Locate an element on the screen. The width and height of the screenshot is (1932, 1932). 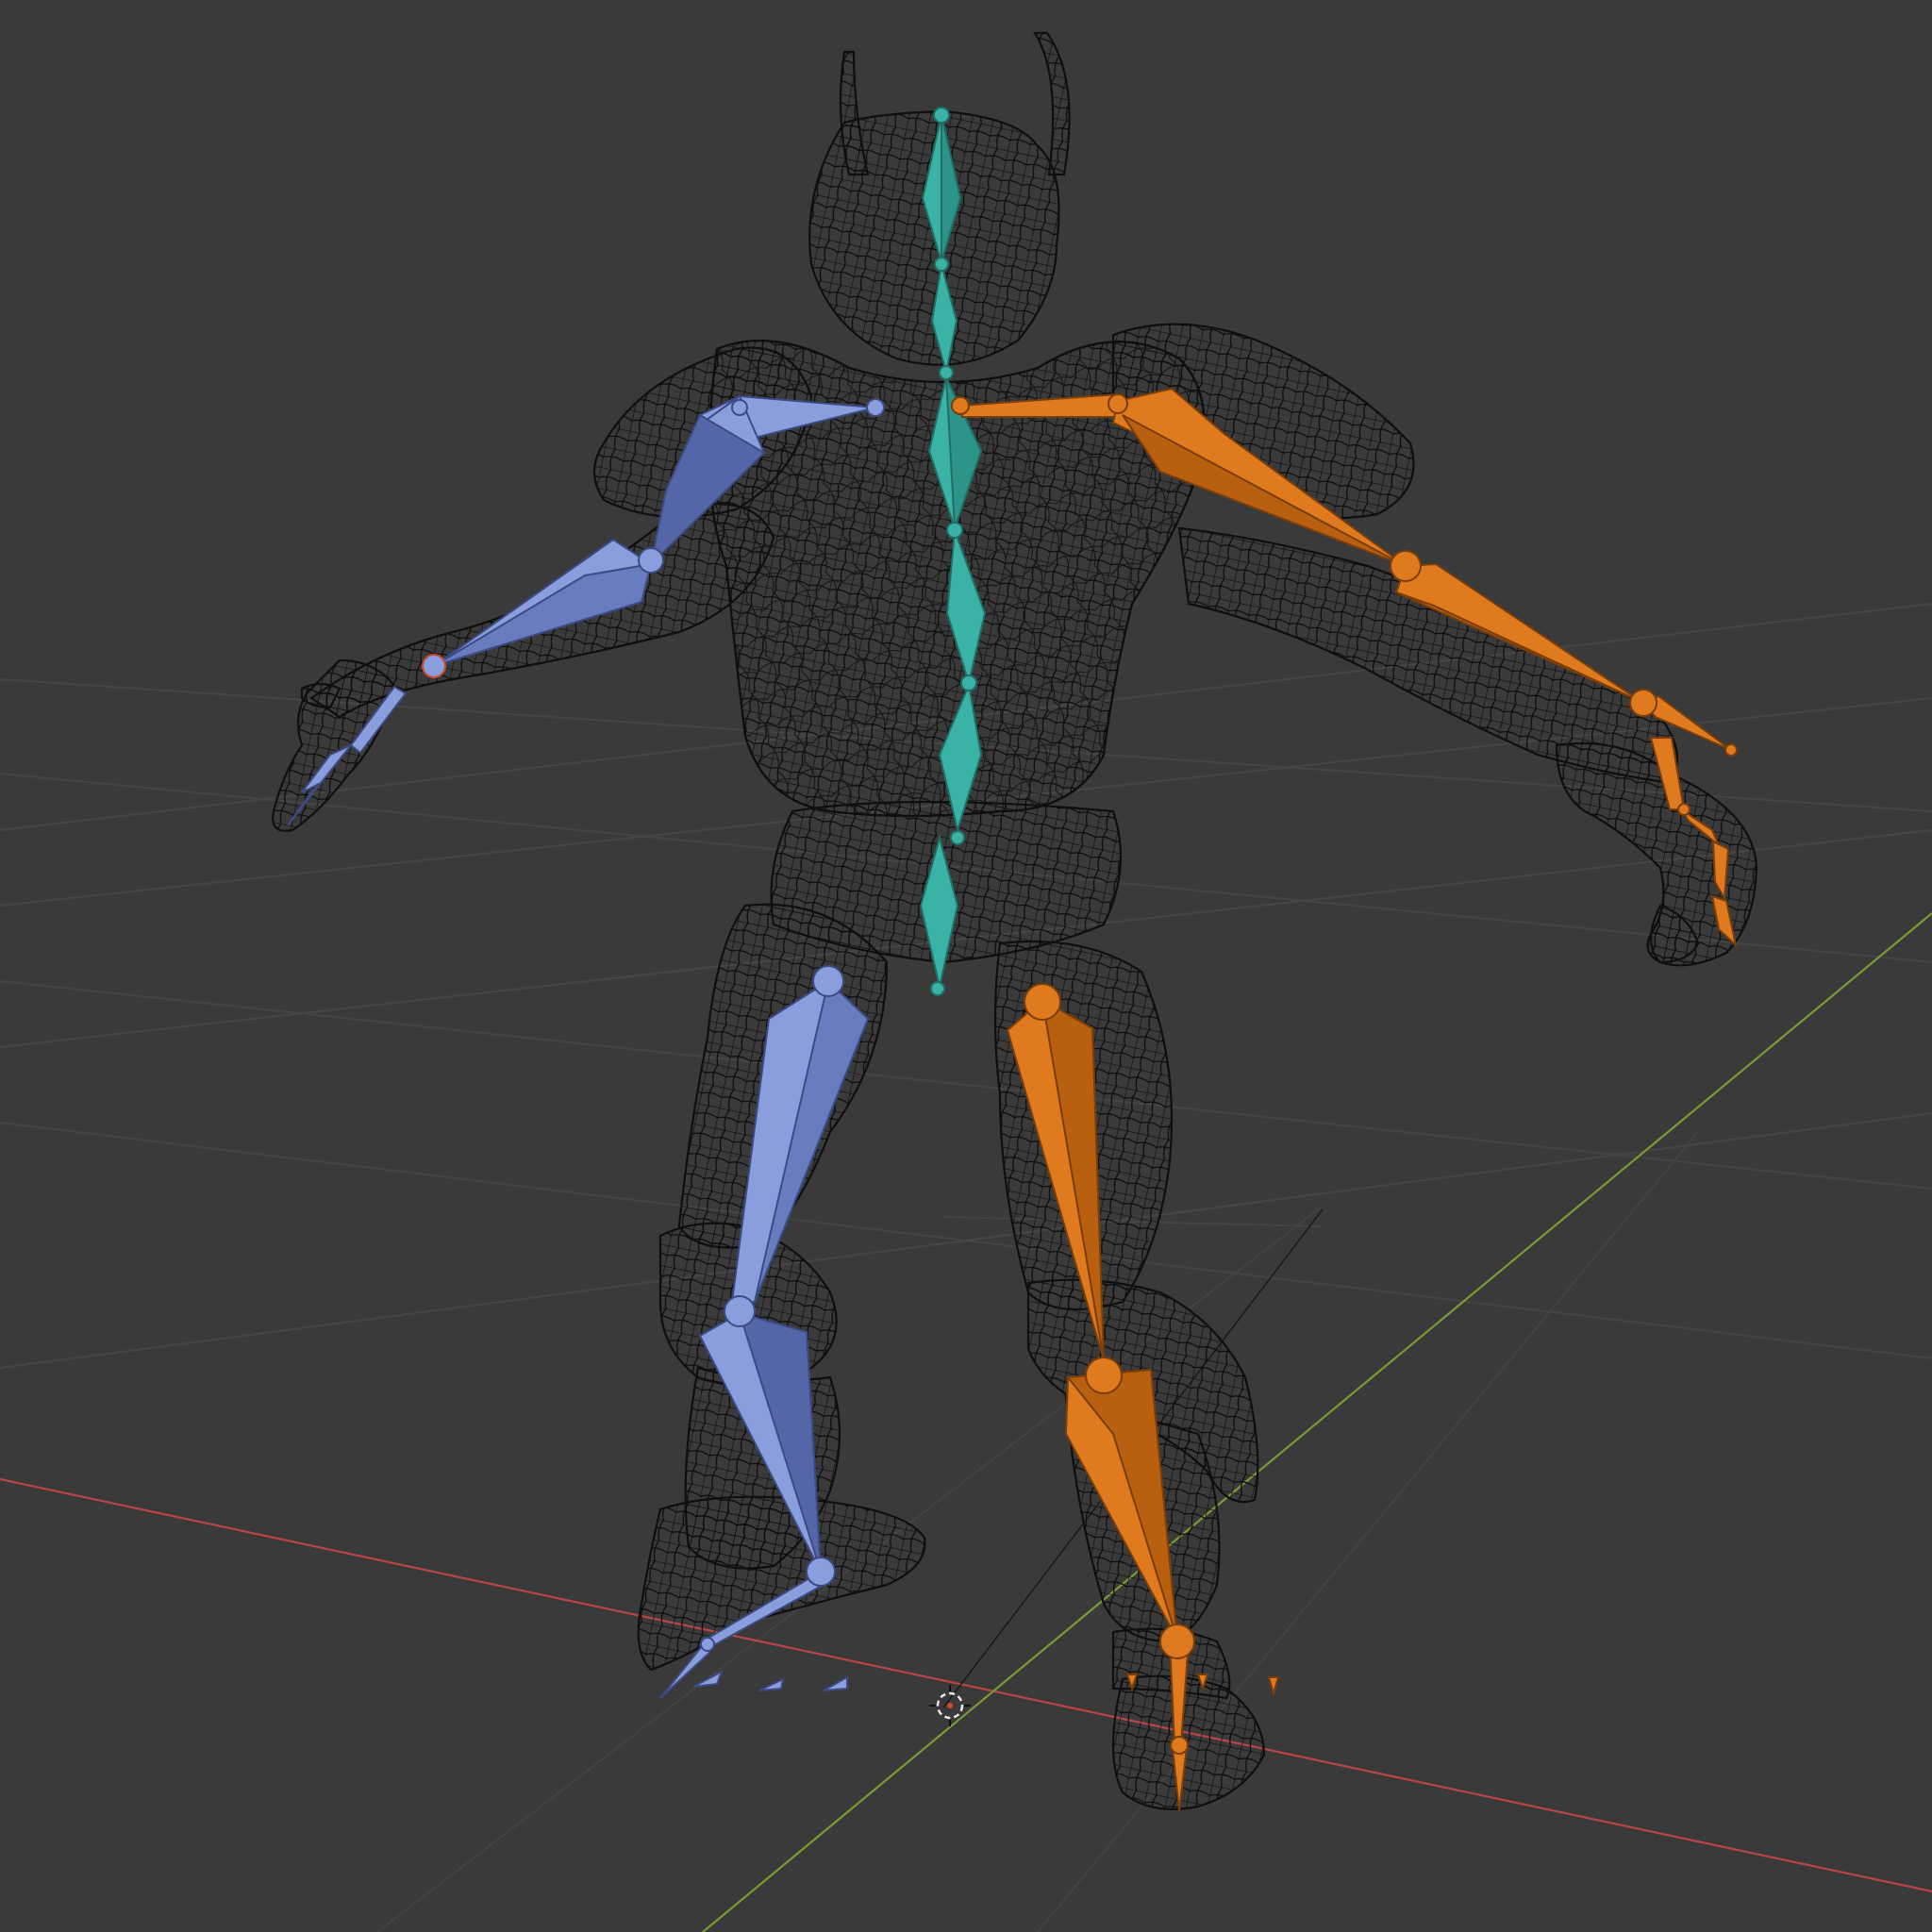
joint-left-knee is located at coordinates (740, 1311).